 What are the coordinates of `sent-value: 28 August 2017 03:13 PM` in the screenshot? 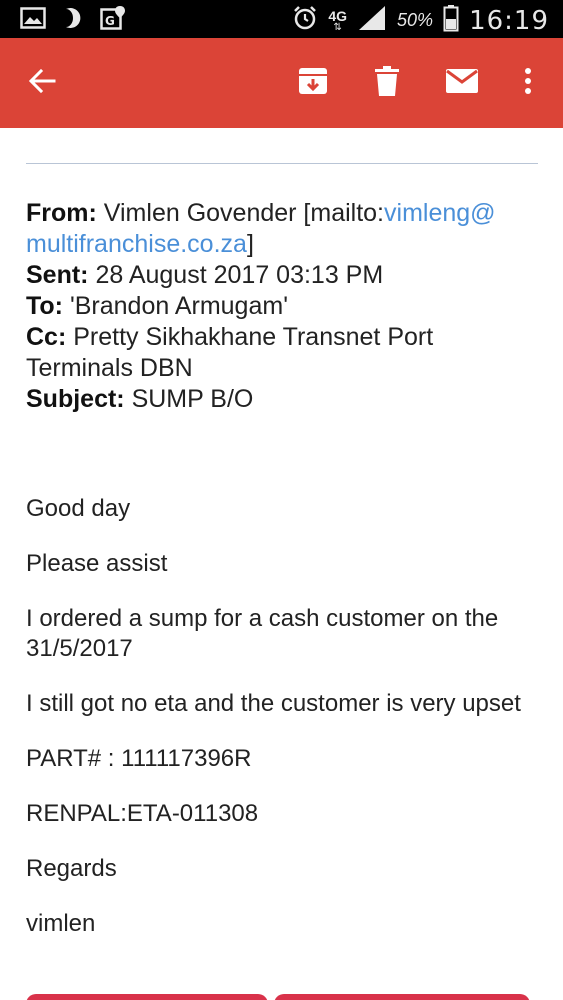 It's located at (239, 275).